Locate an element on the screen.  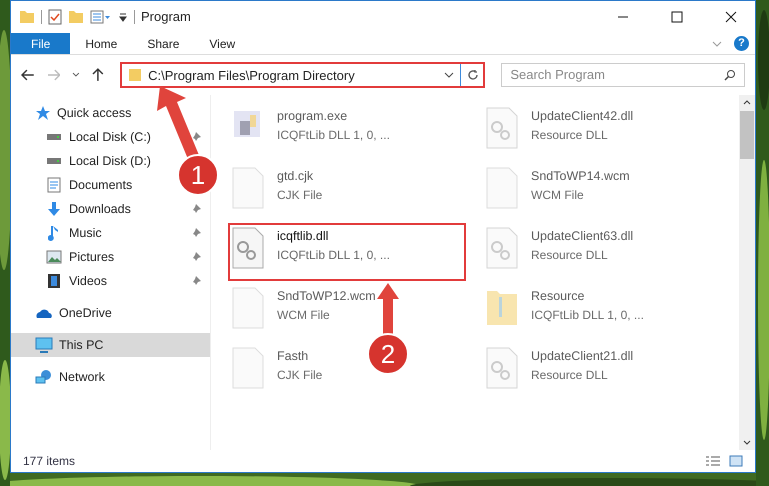
search-input: Search Program is located at coordinates (617, 75).